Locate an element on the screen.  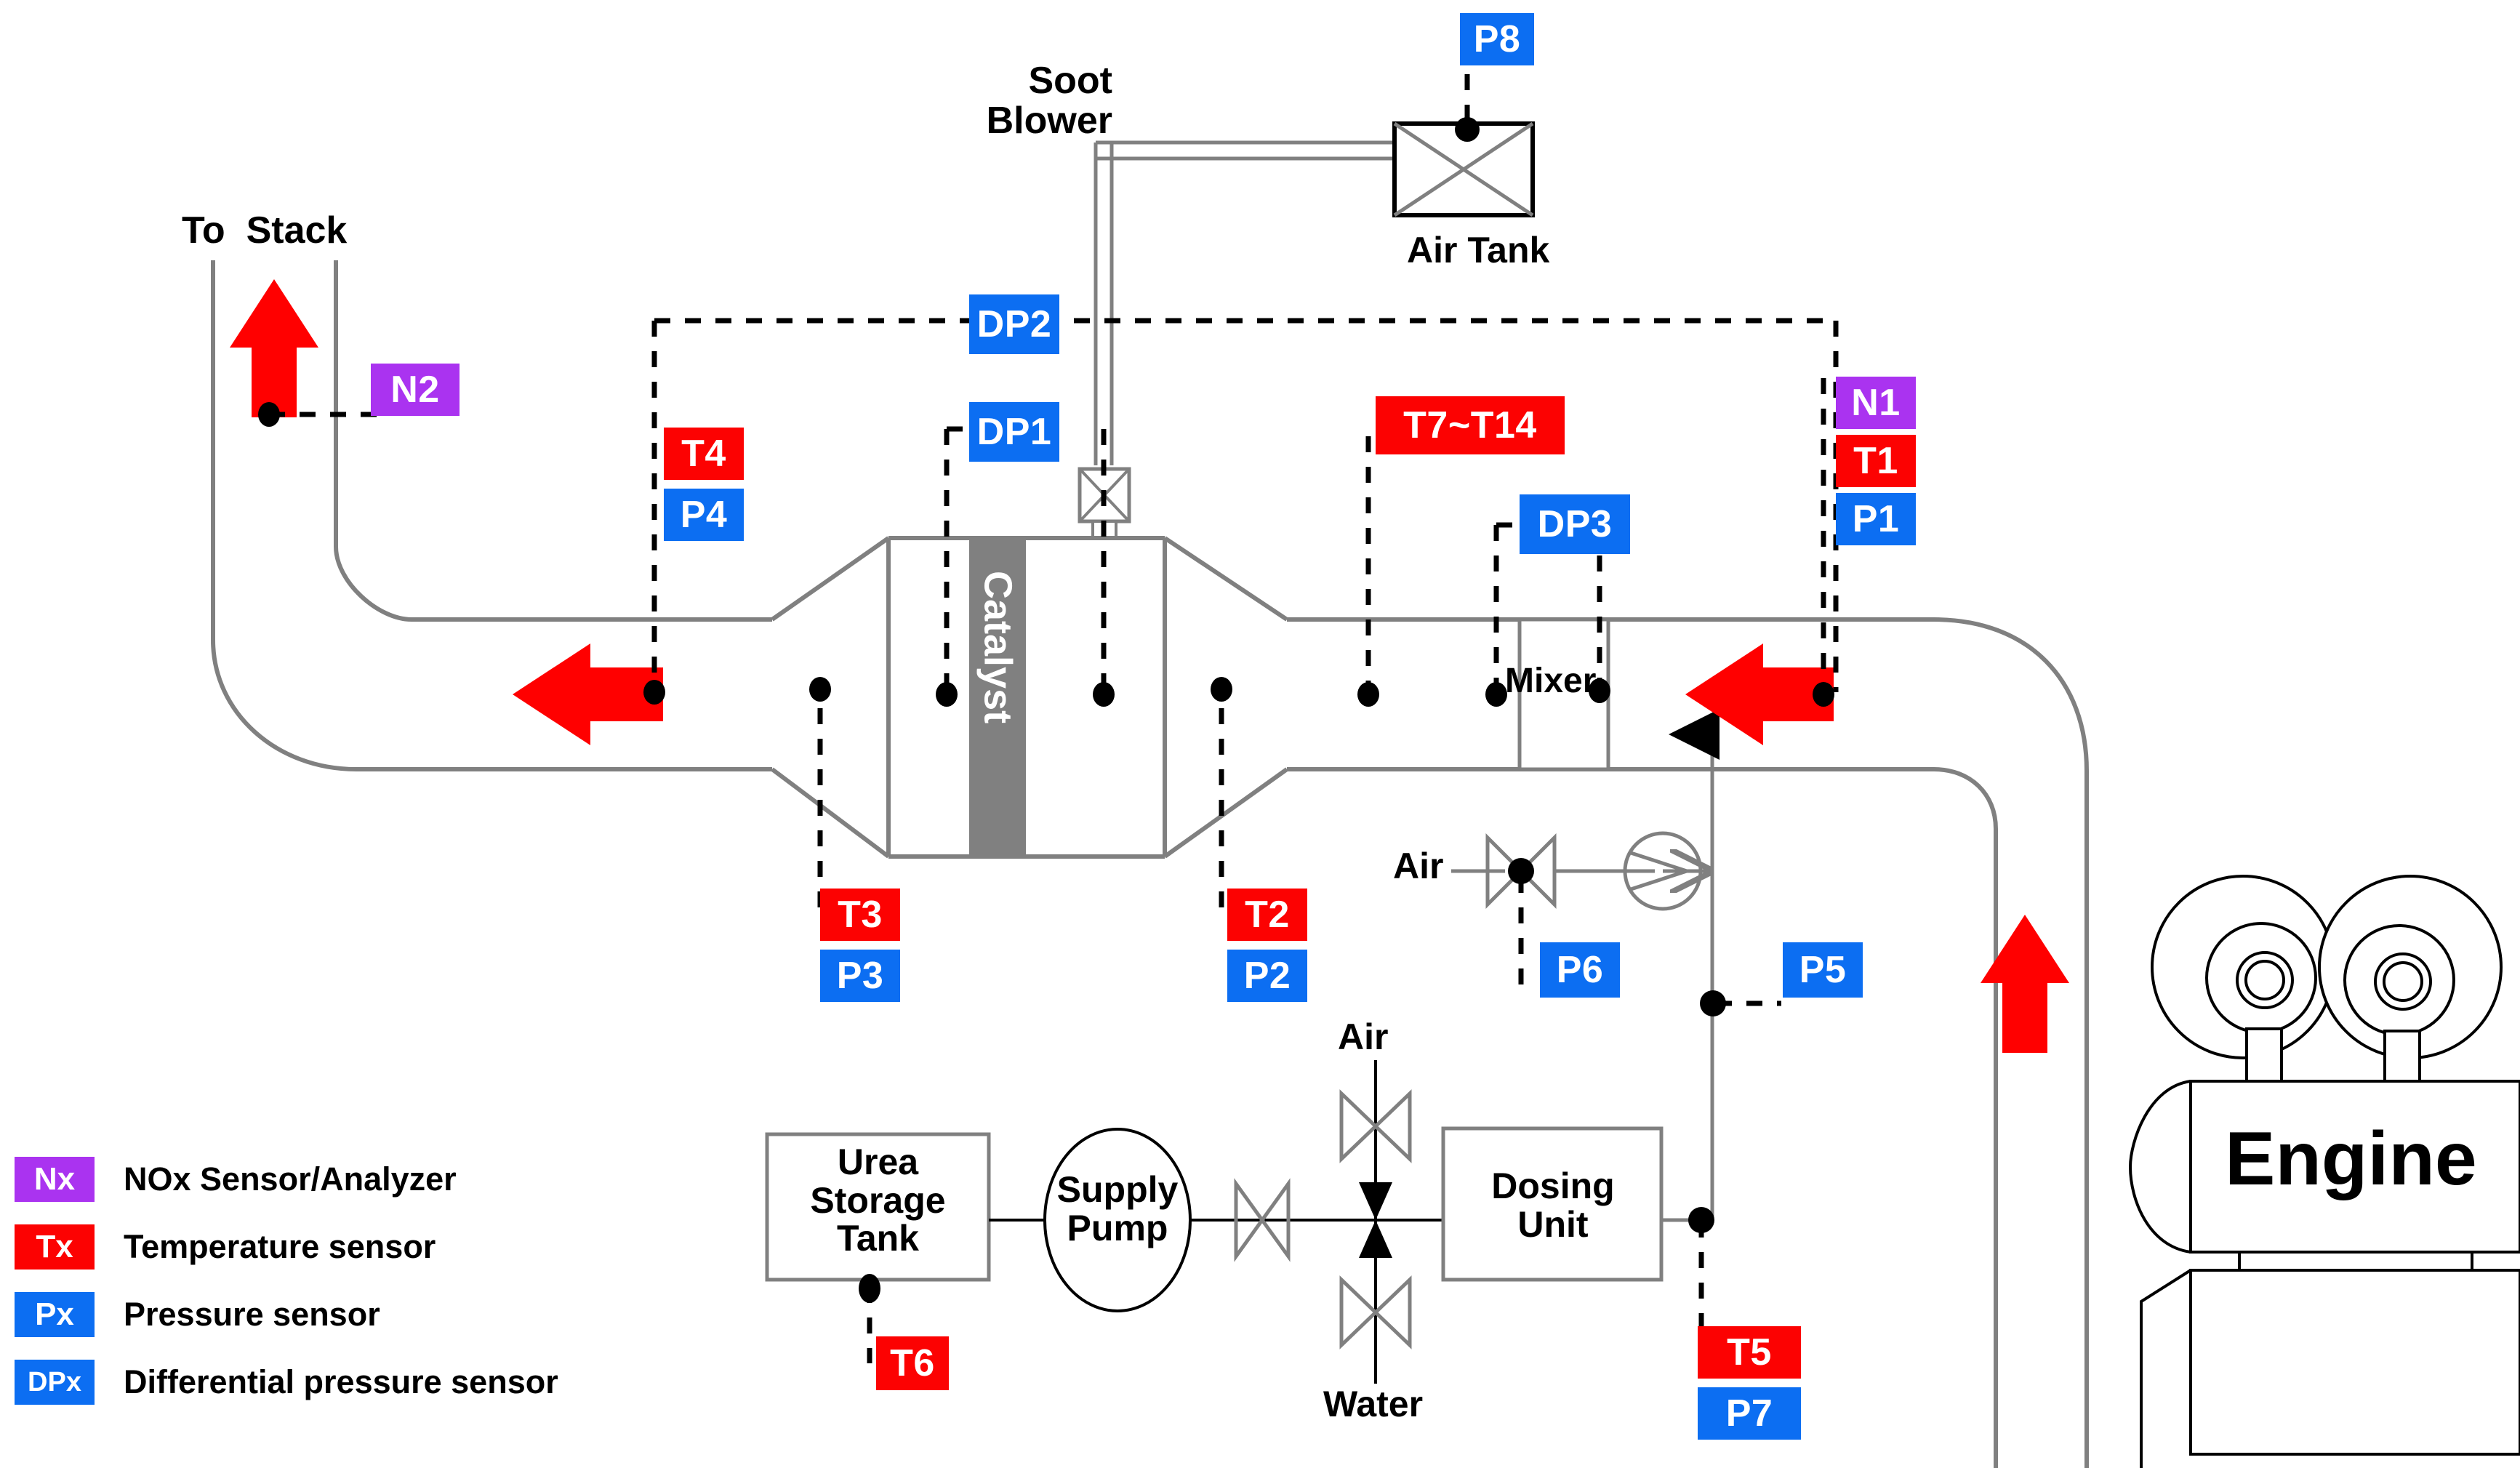
legend-row-differential-pressure: DPx Differential pressure sensor is located at coordinates (286, 1382).